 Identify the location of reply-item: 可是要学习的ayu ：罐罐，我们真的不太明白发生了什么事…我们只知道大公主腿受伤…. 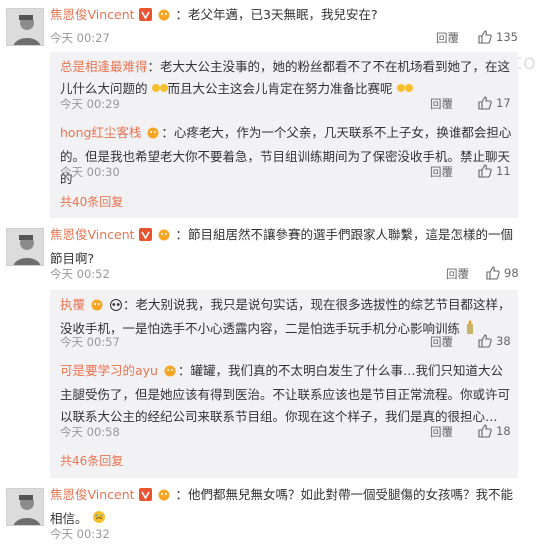
(286, 394).